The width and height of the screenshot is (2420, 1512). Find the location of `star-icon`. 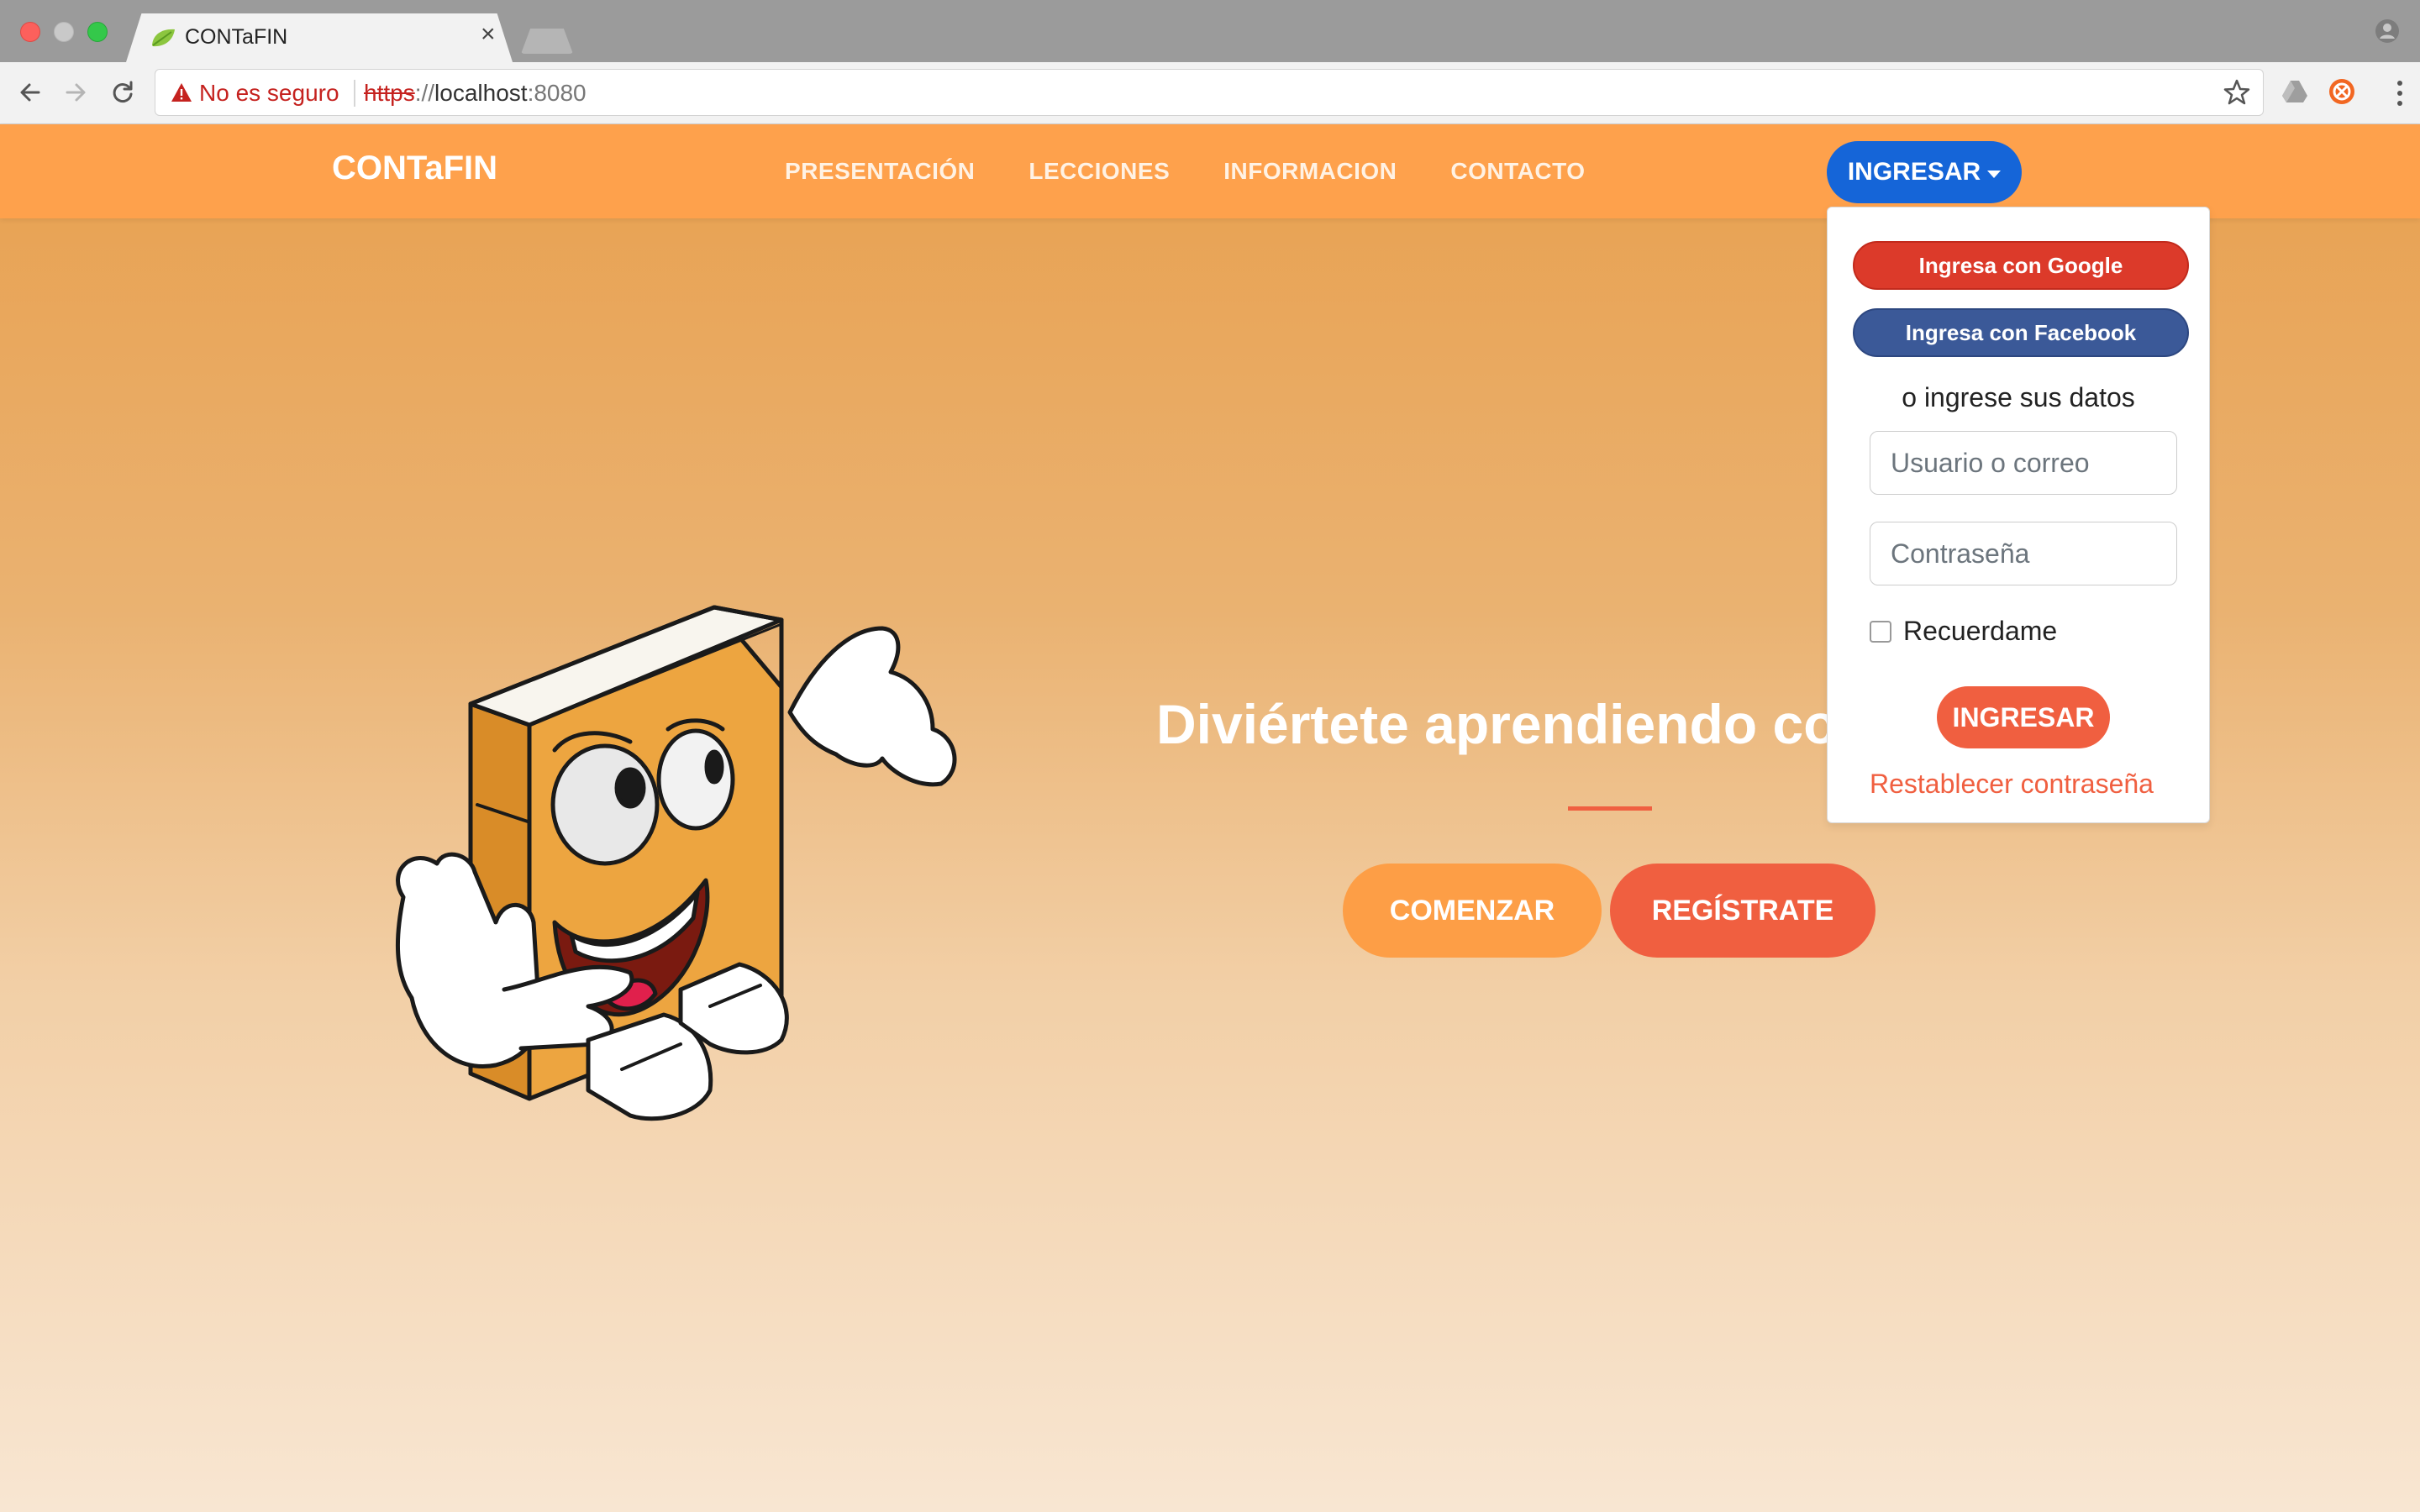

star-icon is located at coordinates (2237, 92).